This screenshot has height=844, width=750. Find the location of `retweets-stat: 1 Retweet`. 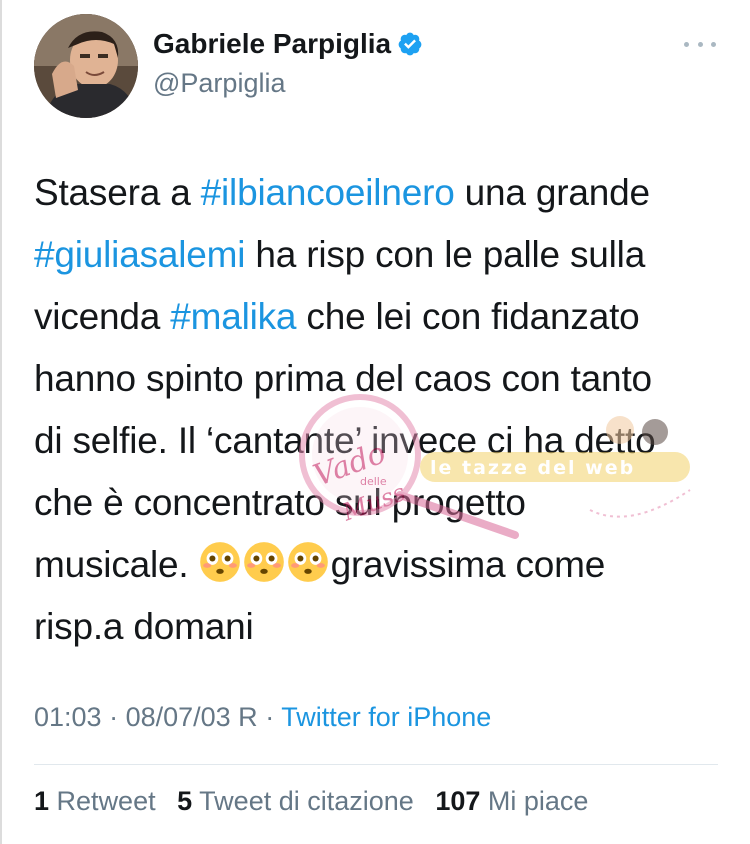

retweets-stat: 1 Retweet is located at coordinates (95, 801).